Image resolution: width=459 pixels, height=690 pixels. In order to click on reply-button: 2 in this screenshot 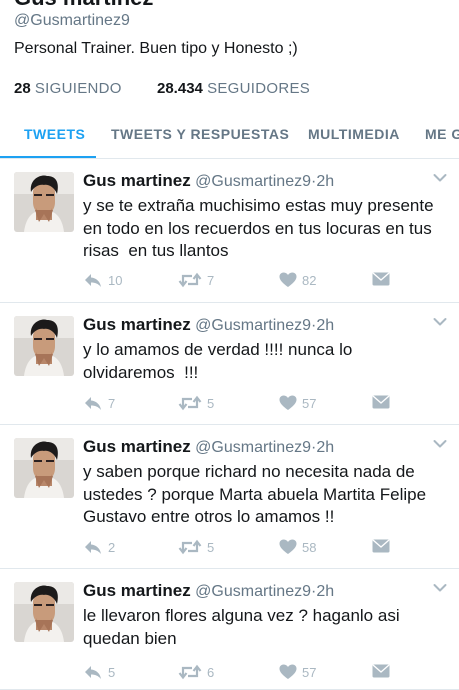, I will do `click(99, 547)`.